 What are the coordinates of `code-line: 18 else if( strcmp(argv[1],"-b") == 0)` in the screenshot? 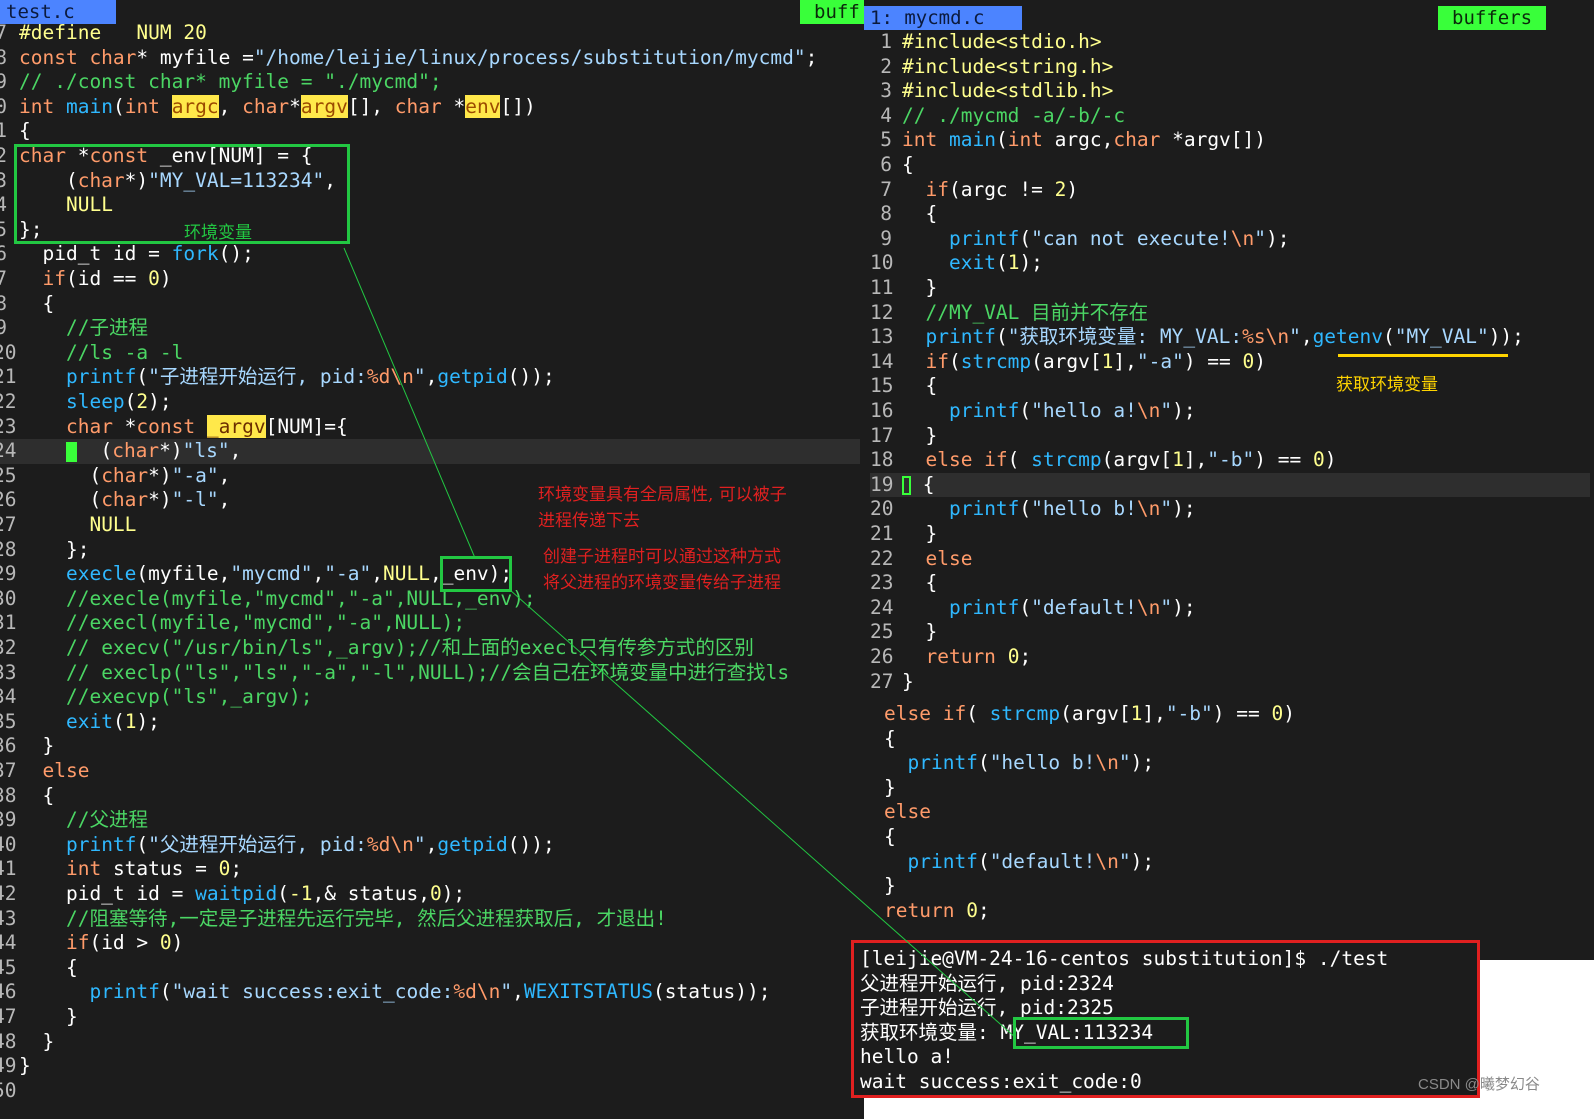 It's located at (1103, 460).